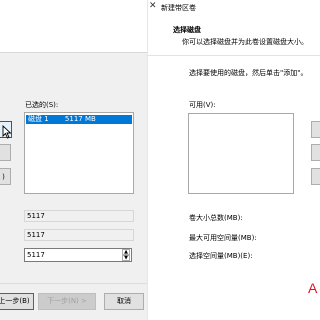 Image resolution: width=320 pixels, height=320 pixels. I want to click on close-icon: ✕, so click(154, 6).